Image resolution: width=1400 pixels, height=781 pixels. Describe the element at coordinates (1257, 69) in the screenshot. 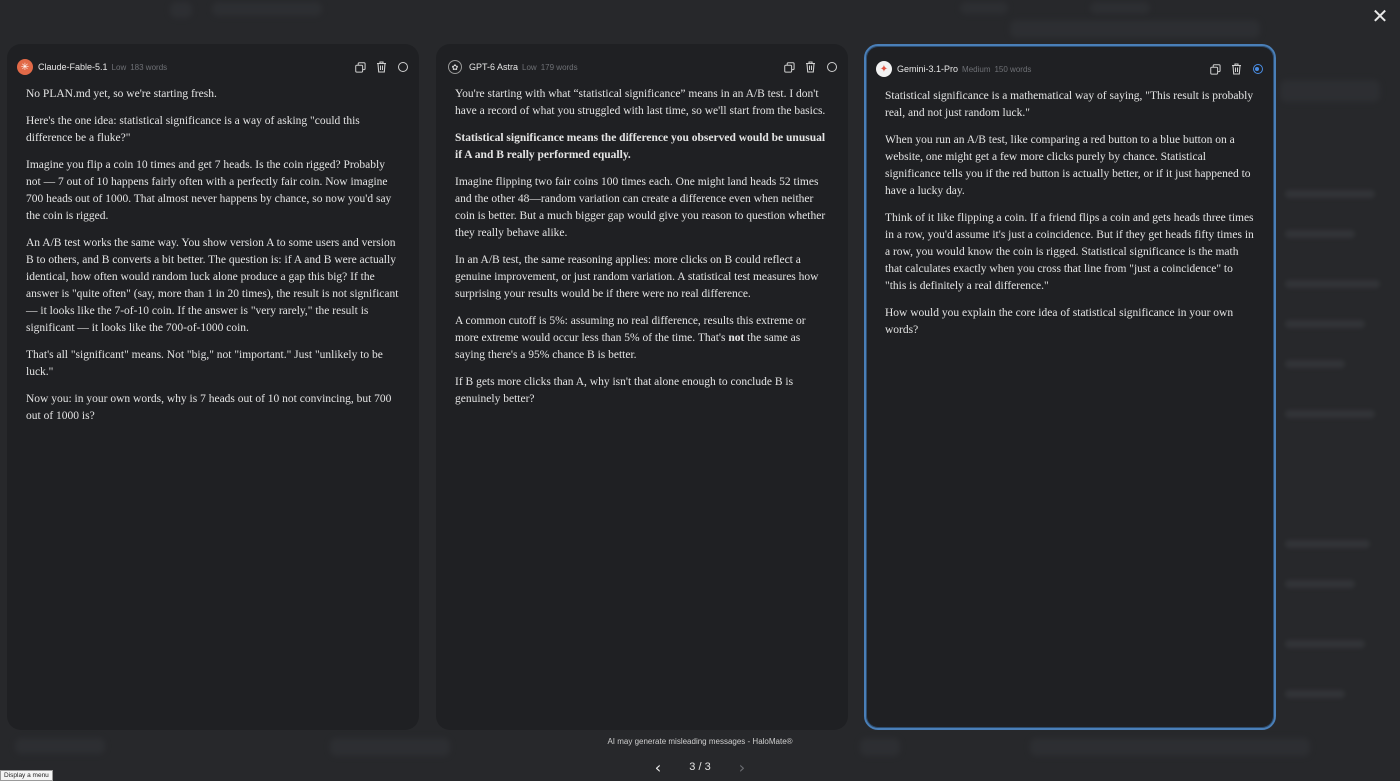

I see `select-radio-selected` at that location.